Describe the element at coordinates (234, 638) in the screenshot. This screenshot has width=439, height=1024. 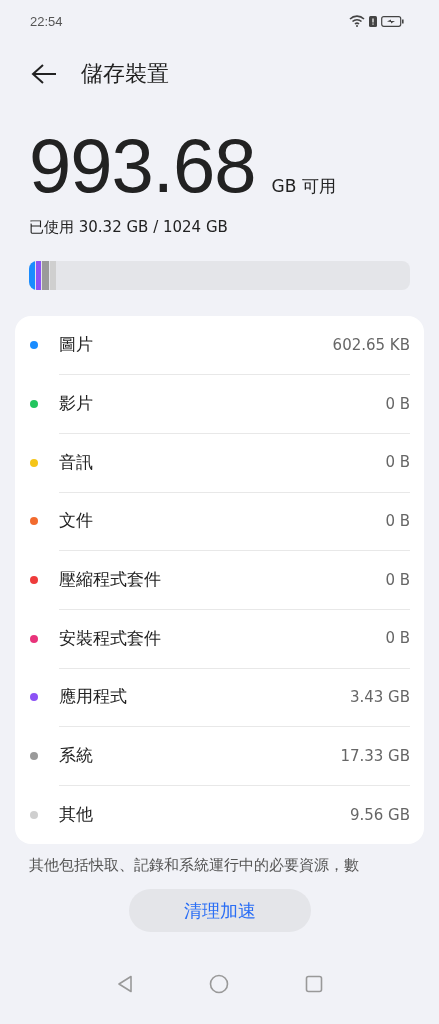
I see `category-item: 安裝程式套件 0 B` at that location.